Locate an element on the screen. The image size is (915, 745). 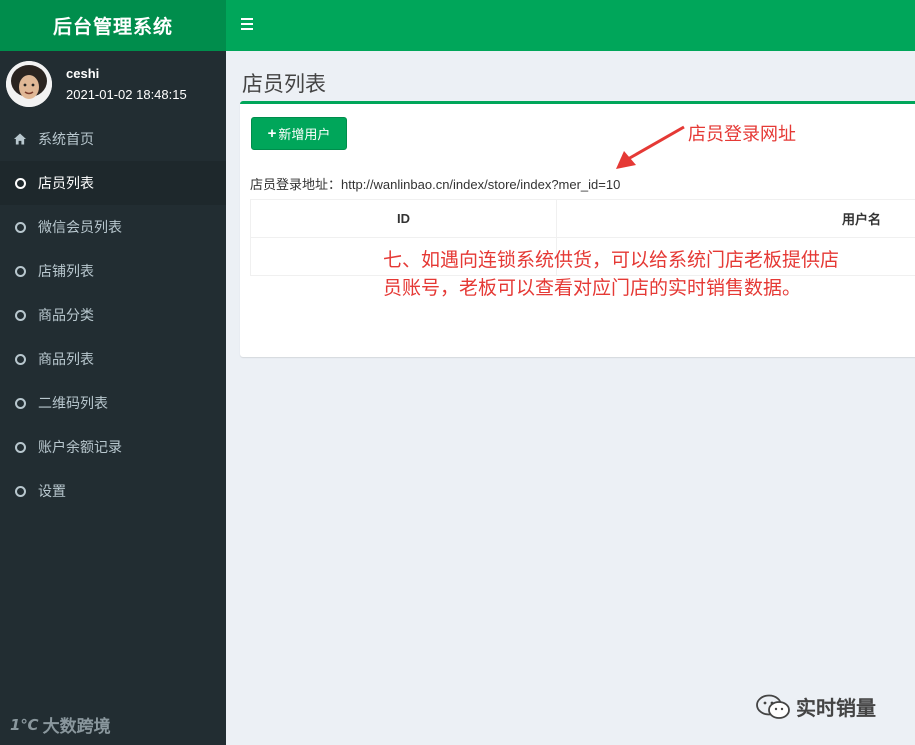
sidebar-item-home: 系统首页 is located at coordinates (113, 139).